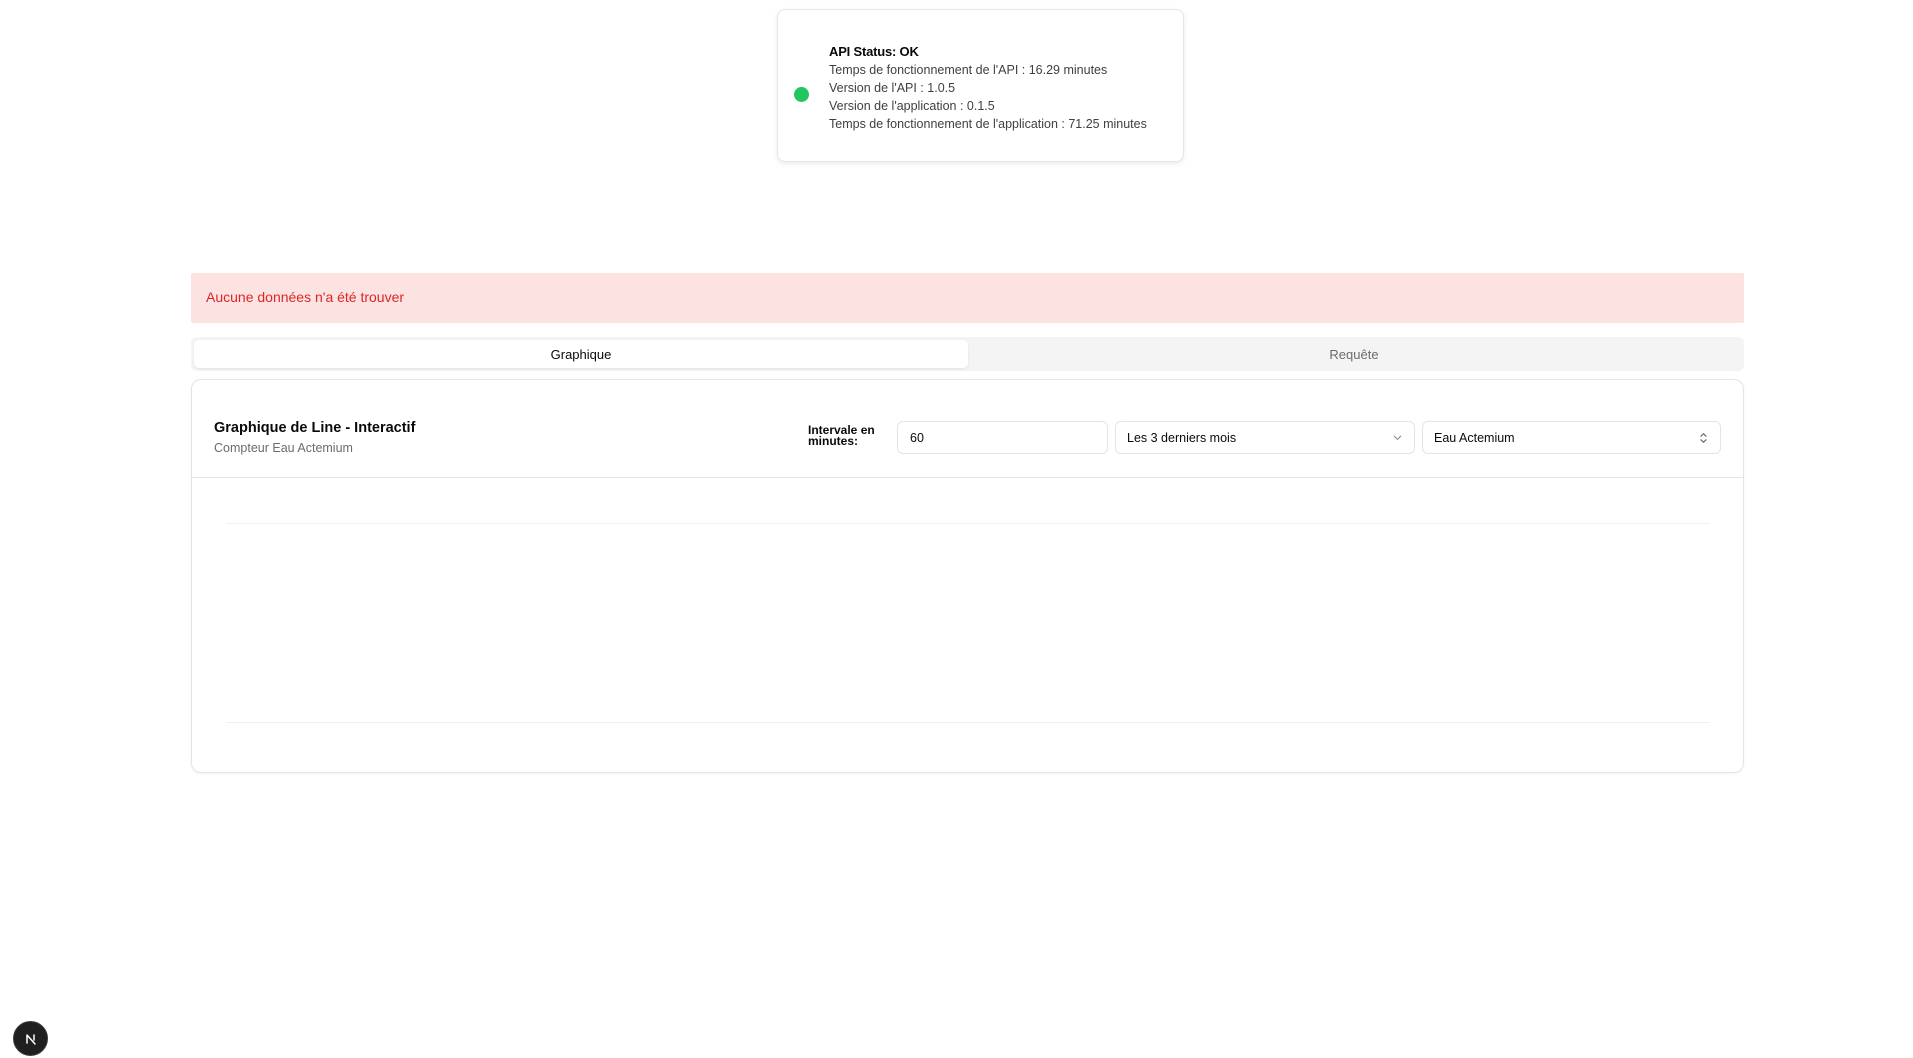  I want to click on api-status-title: API Status: OK, so click(874, 51).